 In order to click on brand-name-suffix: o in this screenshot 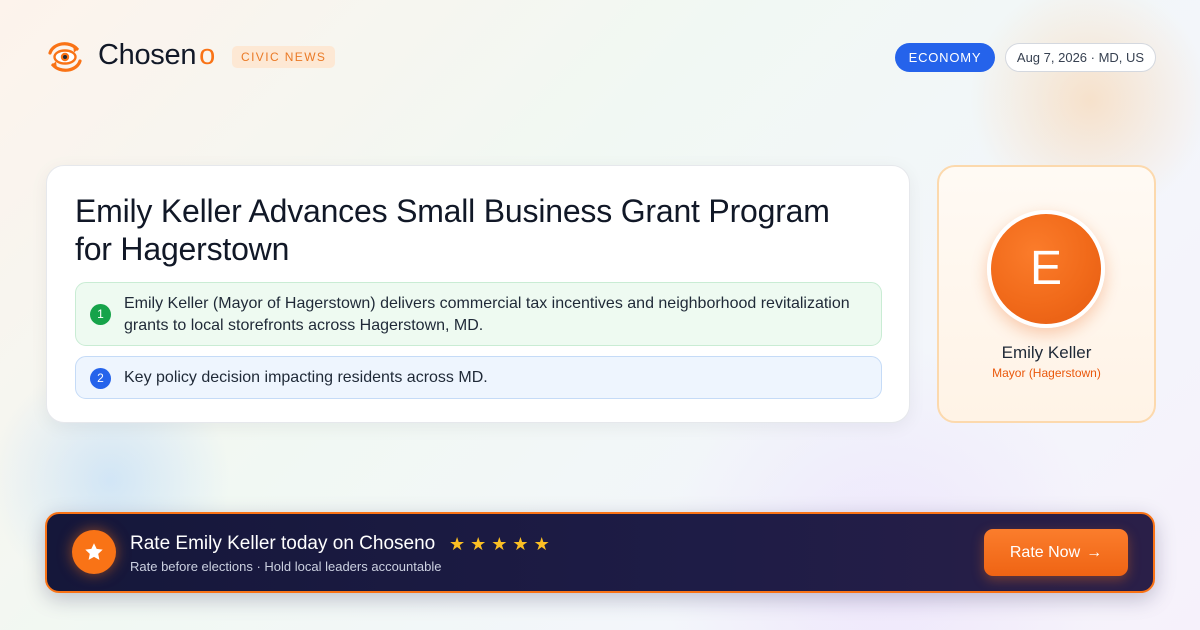, I will do `click(207, 55)`.